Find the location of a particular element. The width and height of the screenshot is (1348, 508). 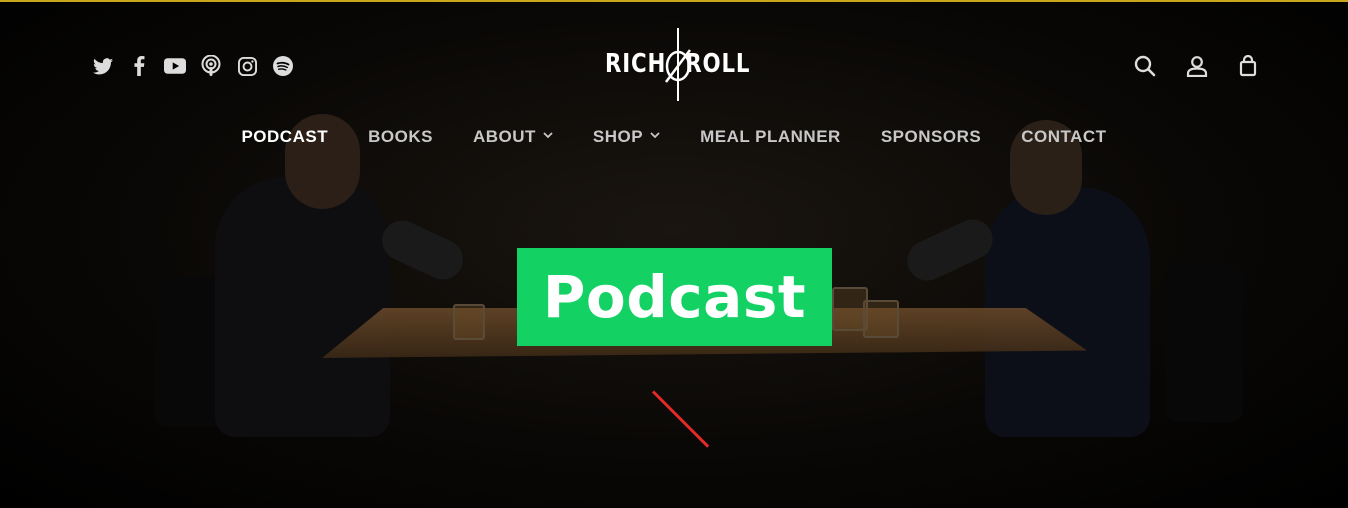

nav-item-contact: CONTACT is located at coordinates (1063, 137).